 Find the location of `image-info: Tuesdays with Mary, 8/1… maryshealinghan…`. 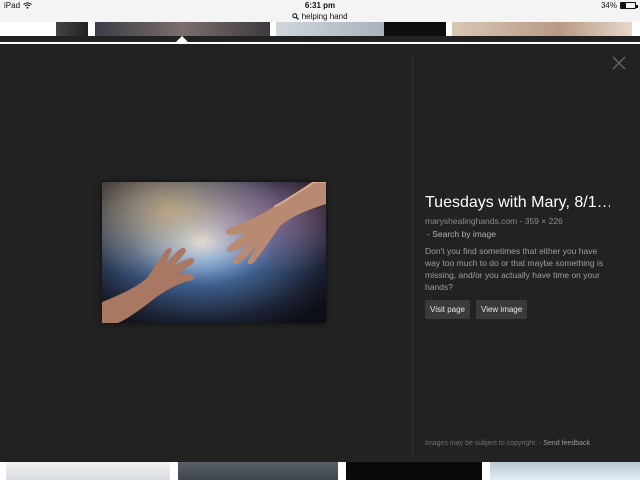

image-info: Tuesdays with Mary, 8/1… maryshealinghan… is located at coordinates (525, 256).